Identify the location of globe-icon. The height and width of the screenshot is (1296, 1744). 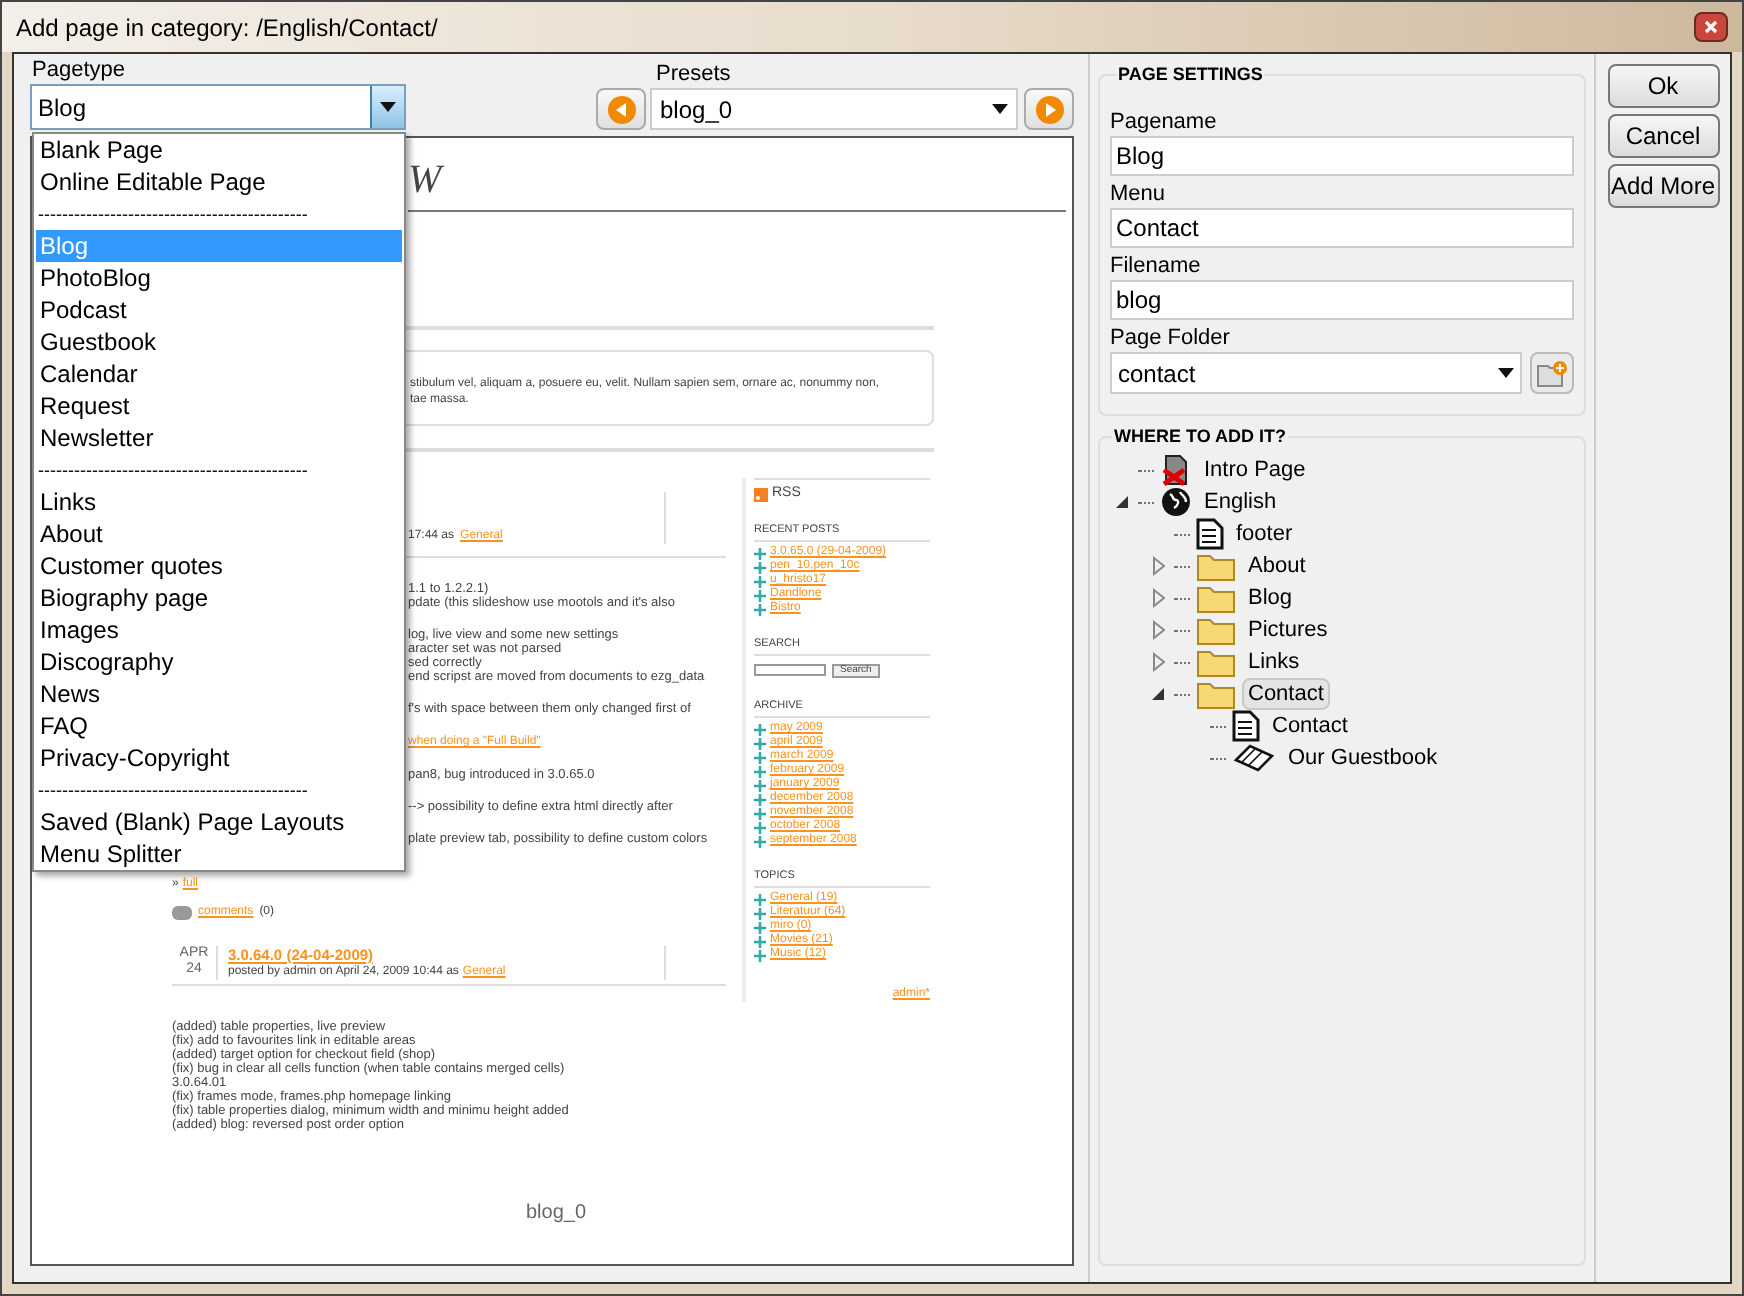
(1176, 502).